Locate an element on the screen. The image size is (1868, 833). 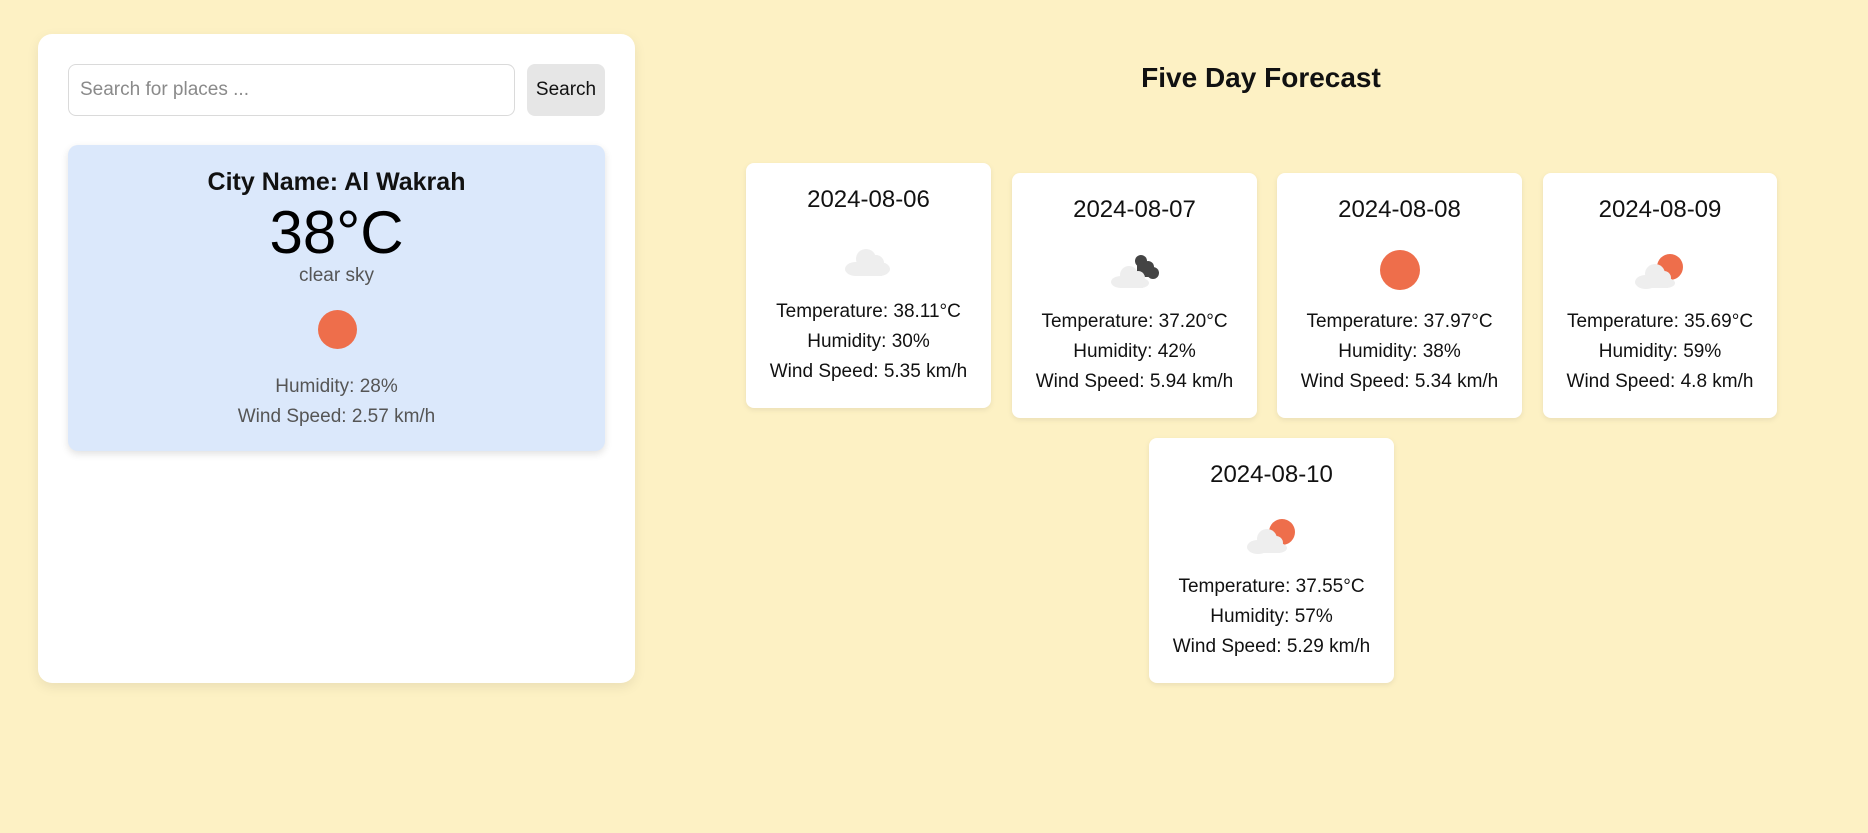
forecast-title: Five Day Forecast is located at coordinates (1261, 77).